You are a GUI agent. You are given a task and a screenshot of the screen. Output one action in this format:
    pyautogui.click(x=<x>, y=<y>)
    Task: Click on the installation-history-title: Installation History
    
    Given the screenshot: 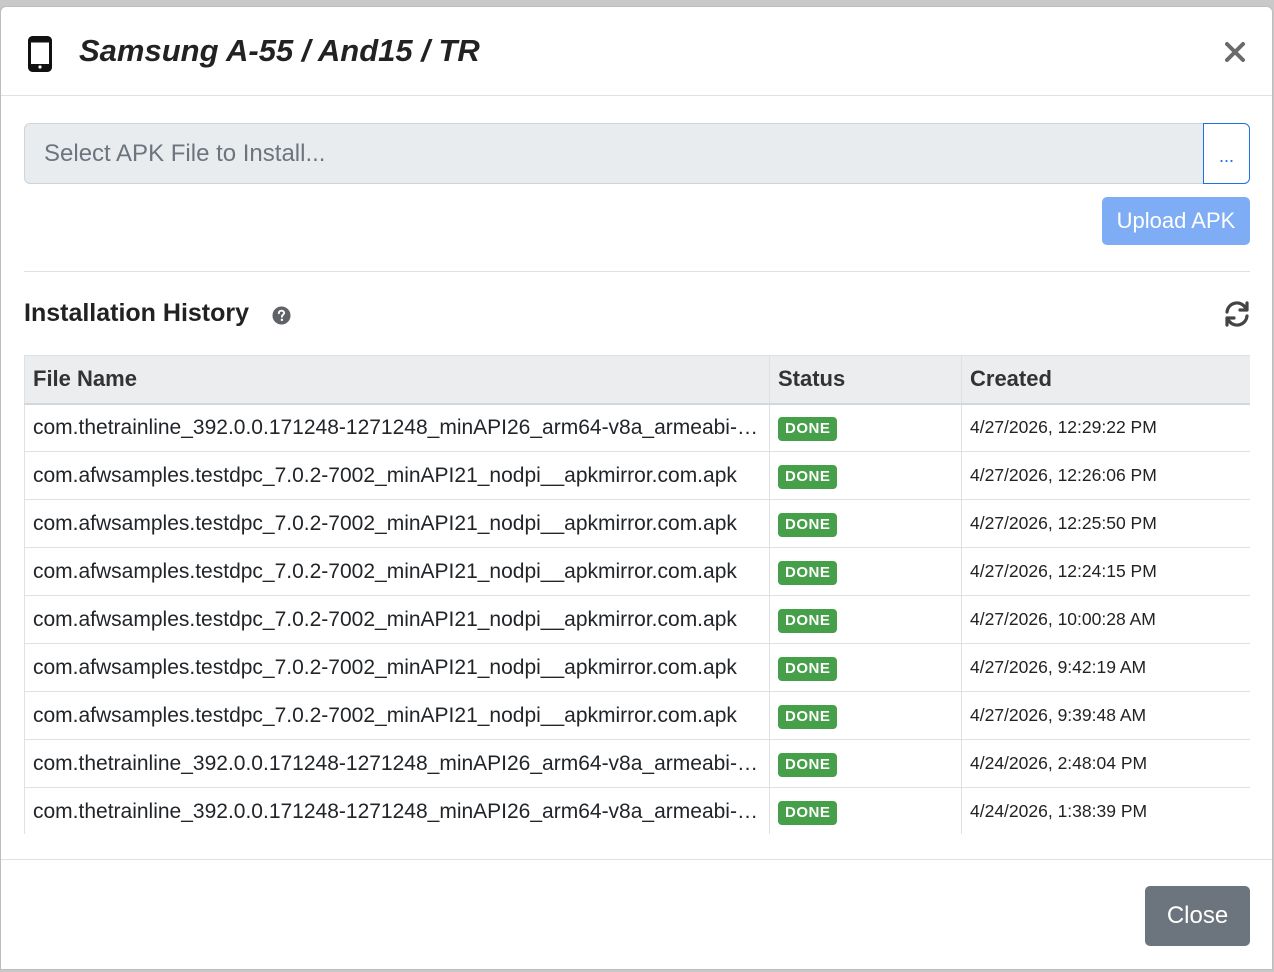 What is the action you would take?
    pyautogui.click(x=137, y=313)
    